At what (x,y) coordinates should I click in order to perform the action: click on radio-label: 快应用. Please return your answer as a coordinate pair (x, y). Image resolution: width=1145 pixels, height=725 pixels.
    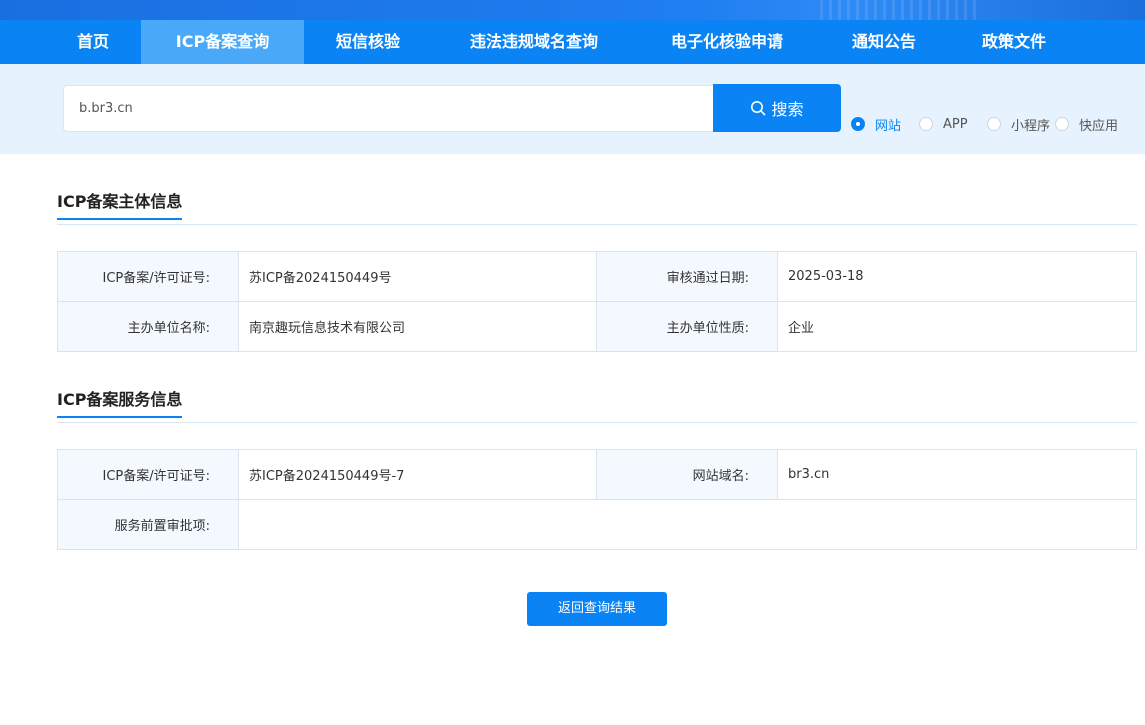
    Looking at the image, I should click on (1099, 126).